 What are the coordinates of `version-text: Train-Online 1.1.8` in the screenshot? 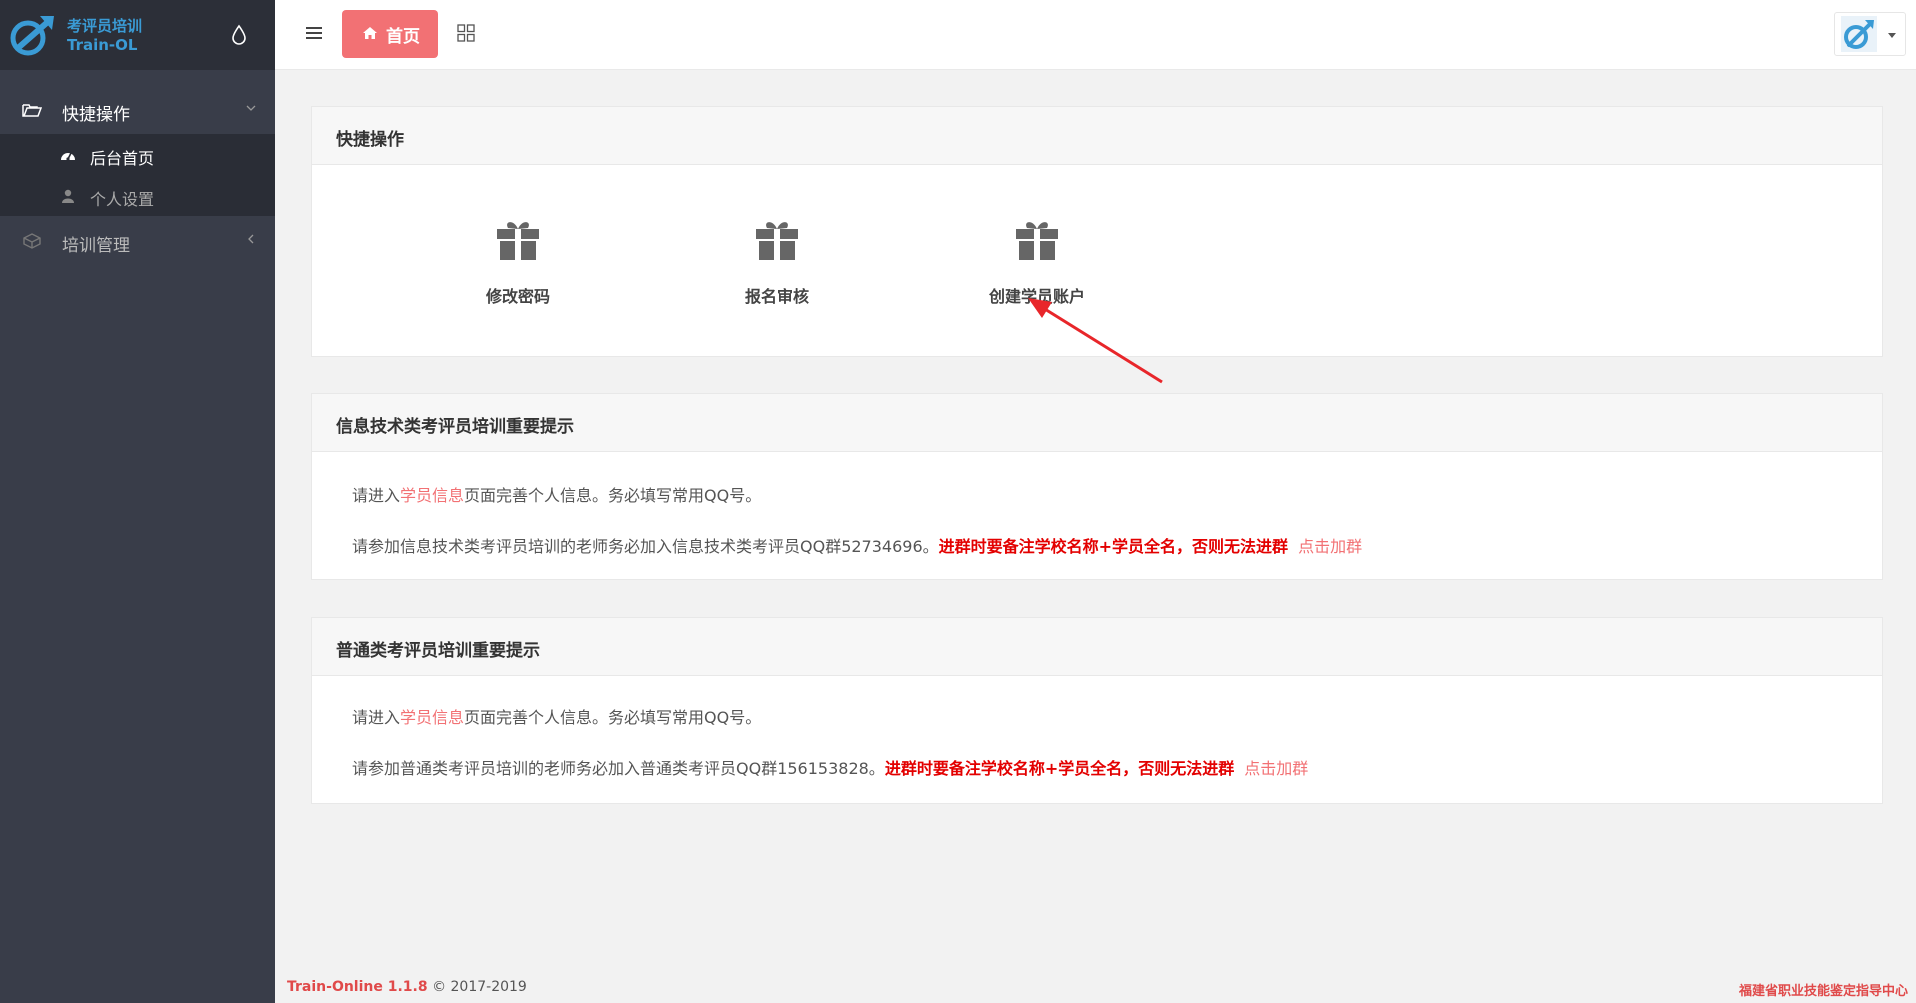 It's located at (357, 987).